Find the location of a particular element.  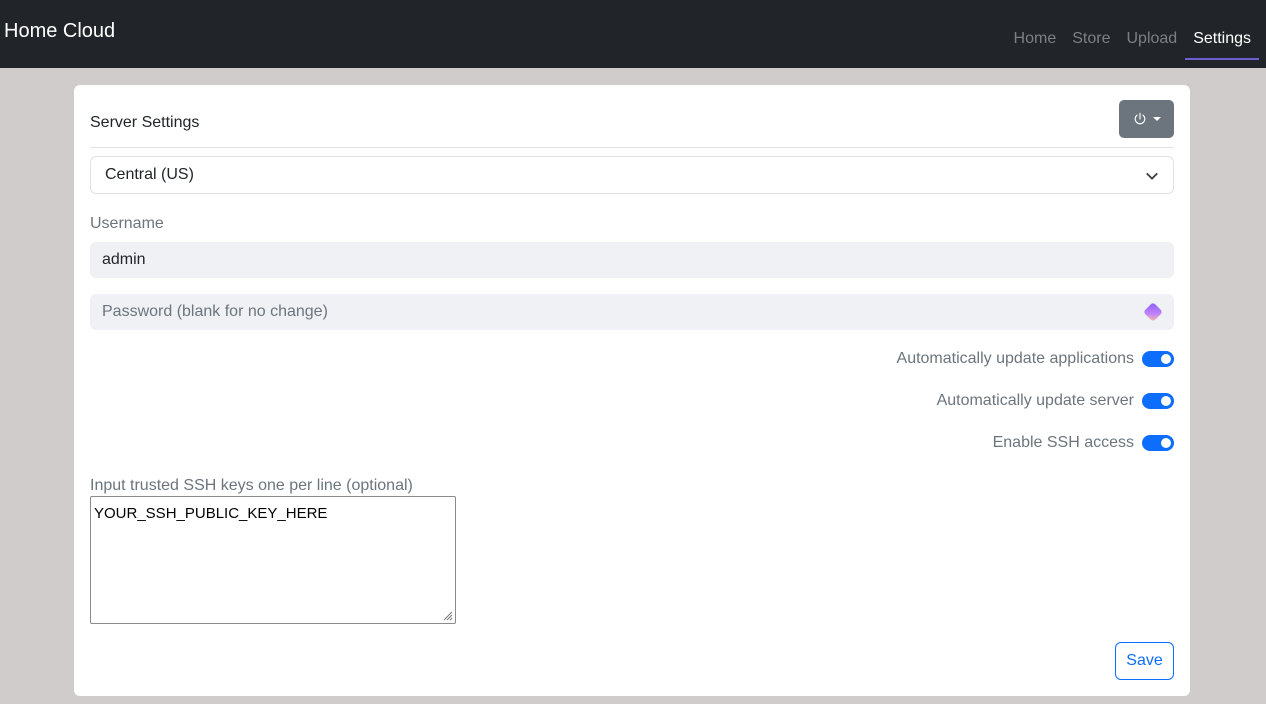

save-button: Save is located at coordinates (1144, 661).